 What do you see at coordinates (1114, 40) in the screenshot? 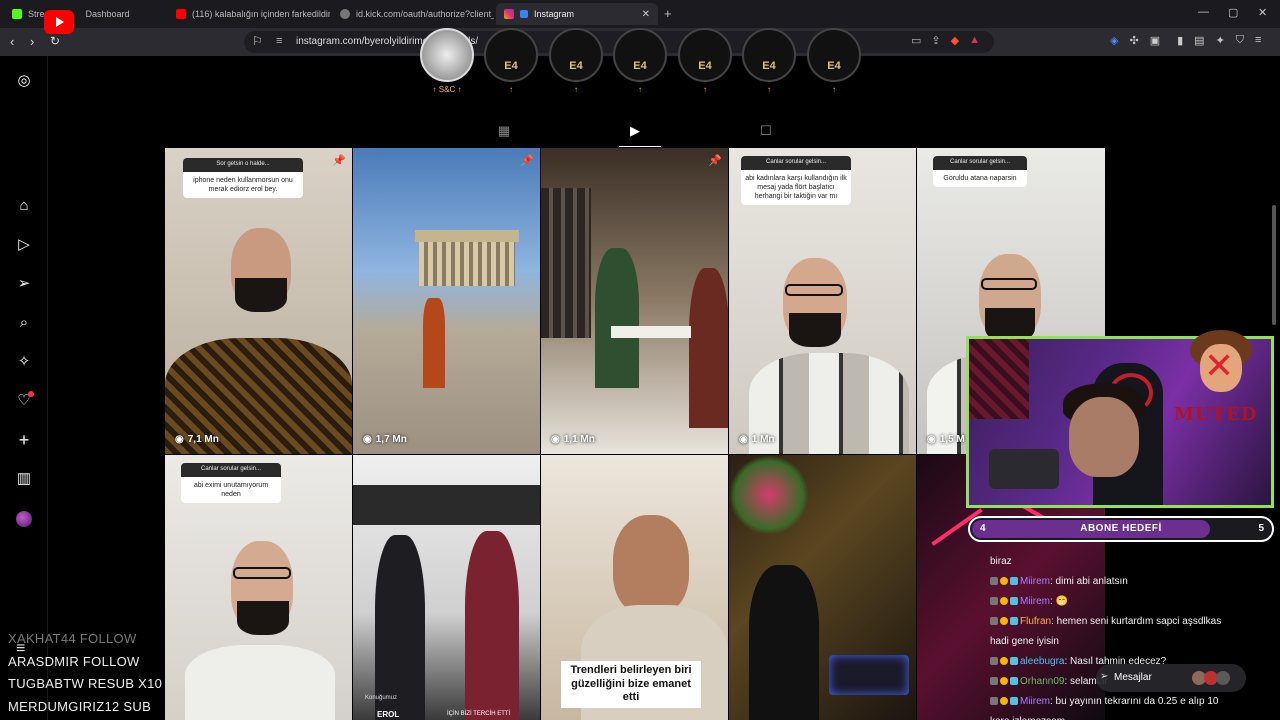
I see `extension-icon: ◈` at bounding box center [1114, 40].